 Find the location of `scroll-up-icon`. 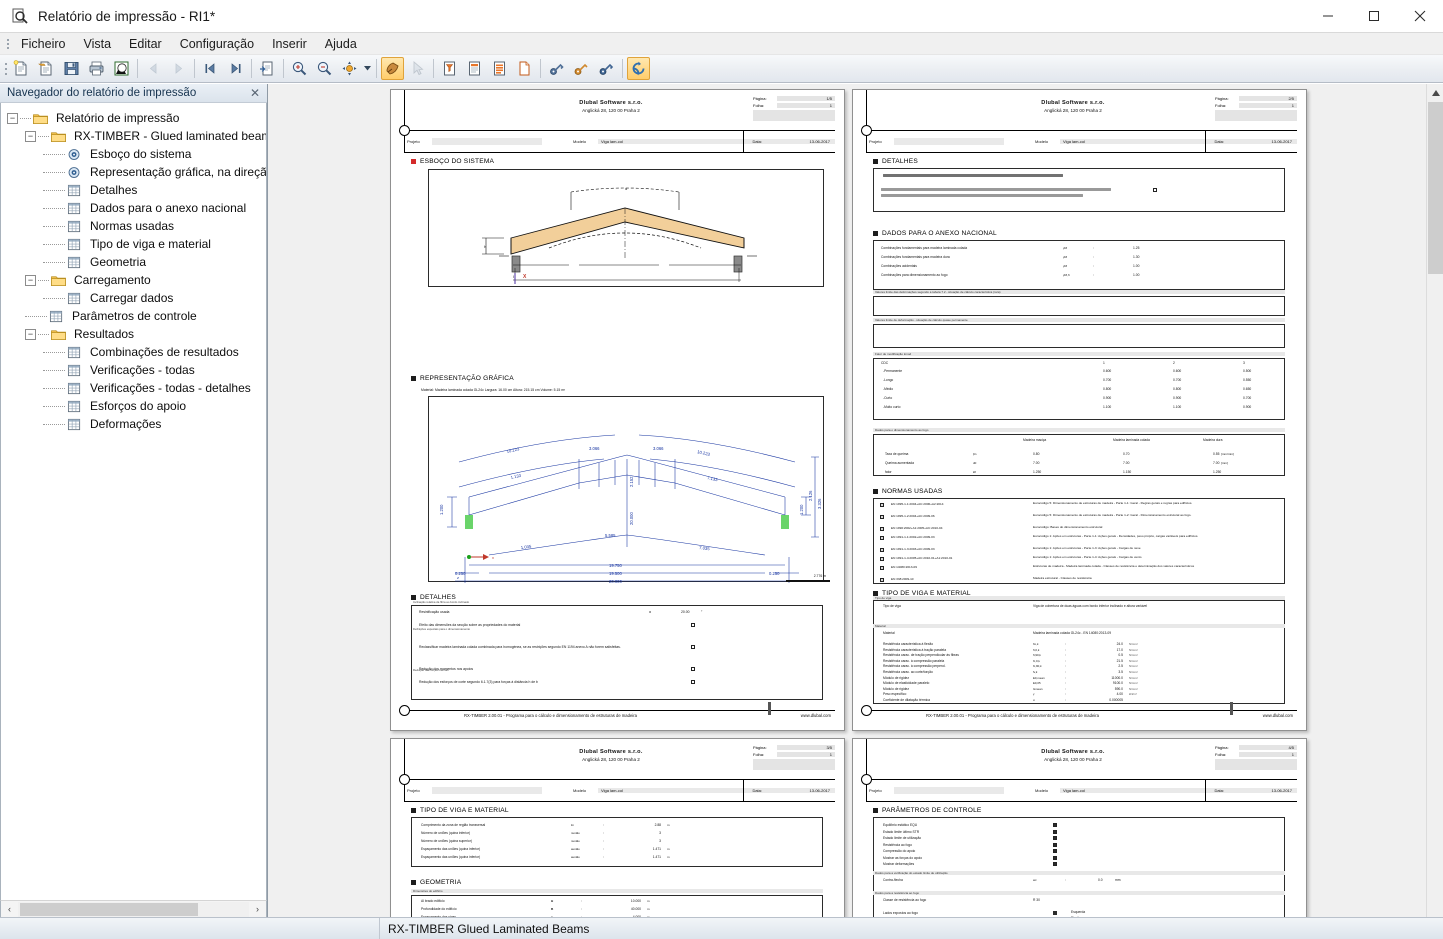

scroll-up-icon is located at coordinates (1435, 92).